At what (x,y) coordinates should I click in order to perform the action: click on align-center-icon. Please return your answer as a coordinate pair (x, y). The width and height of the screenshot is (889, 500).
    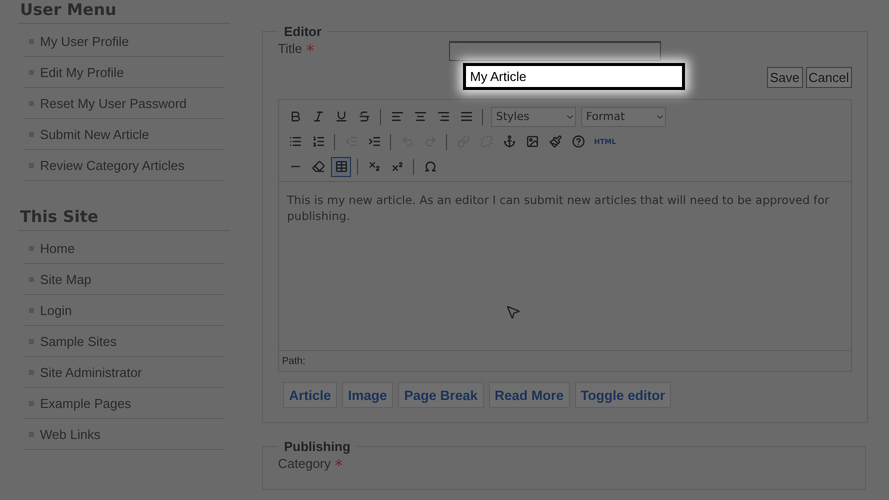
    Looking at the image, I should click on (420, 116).